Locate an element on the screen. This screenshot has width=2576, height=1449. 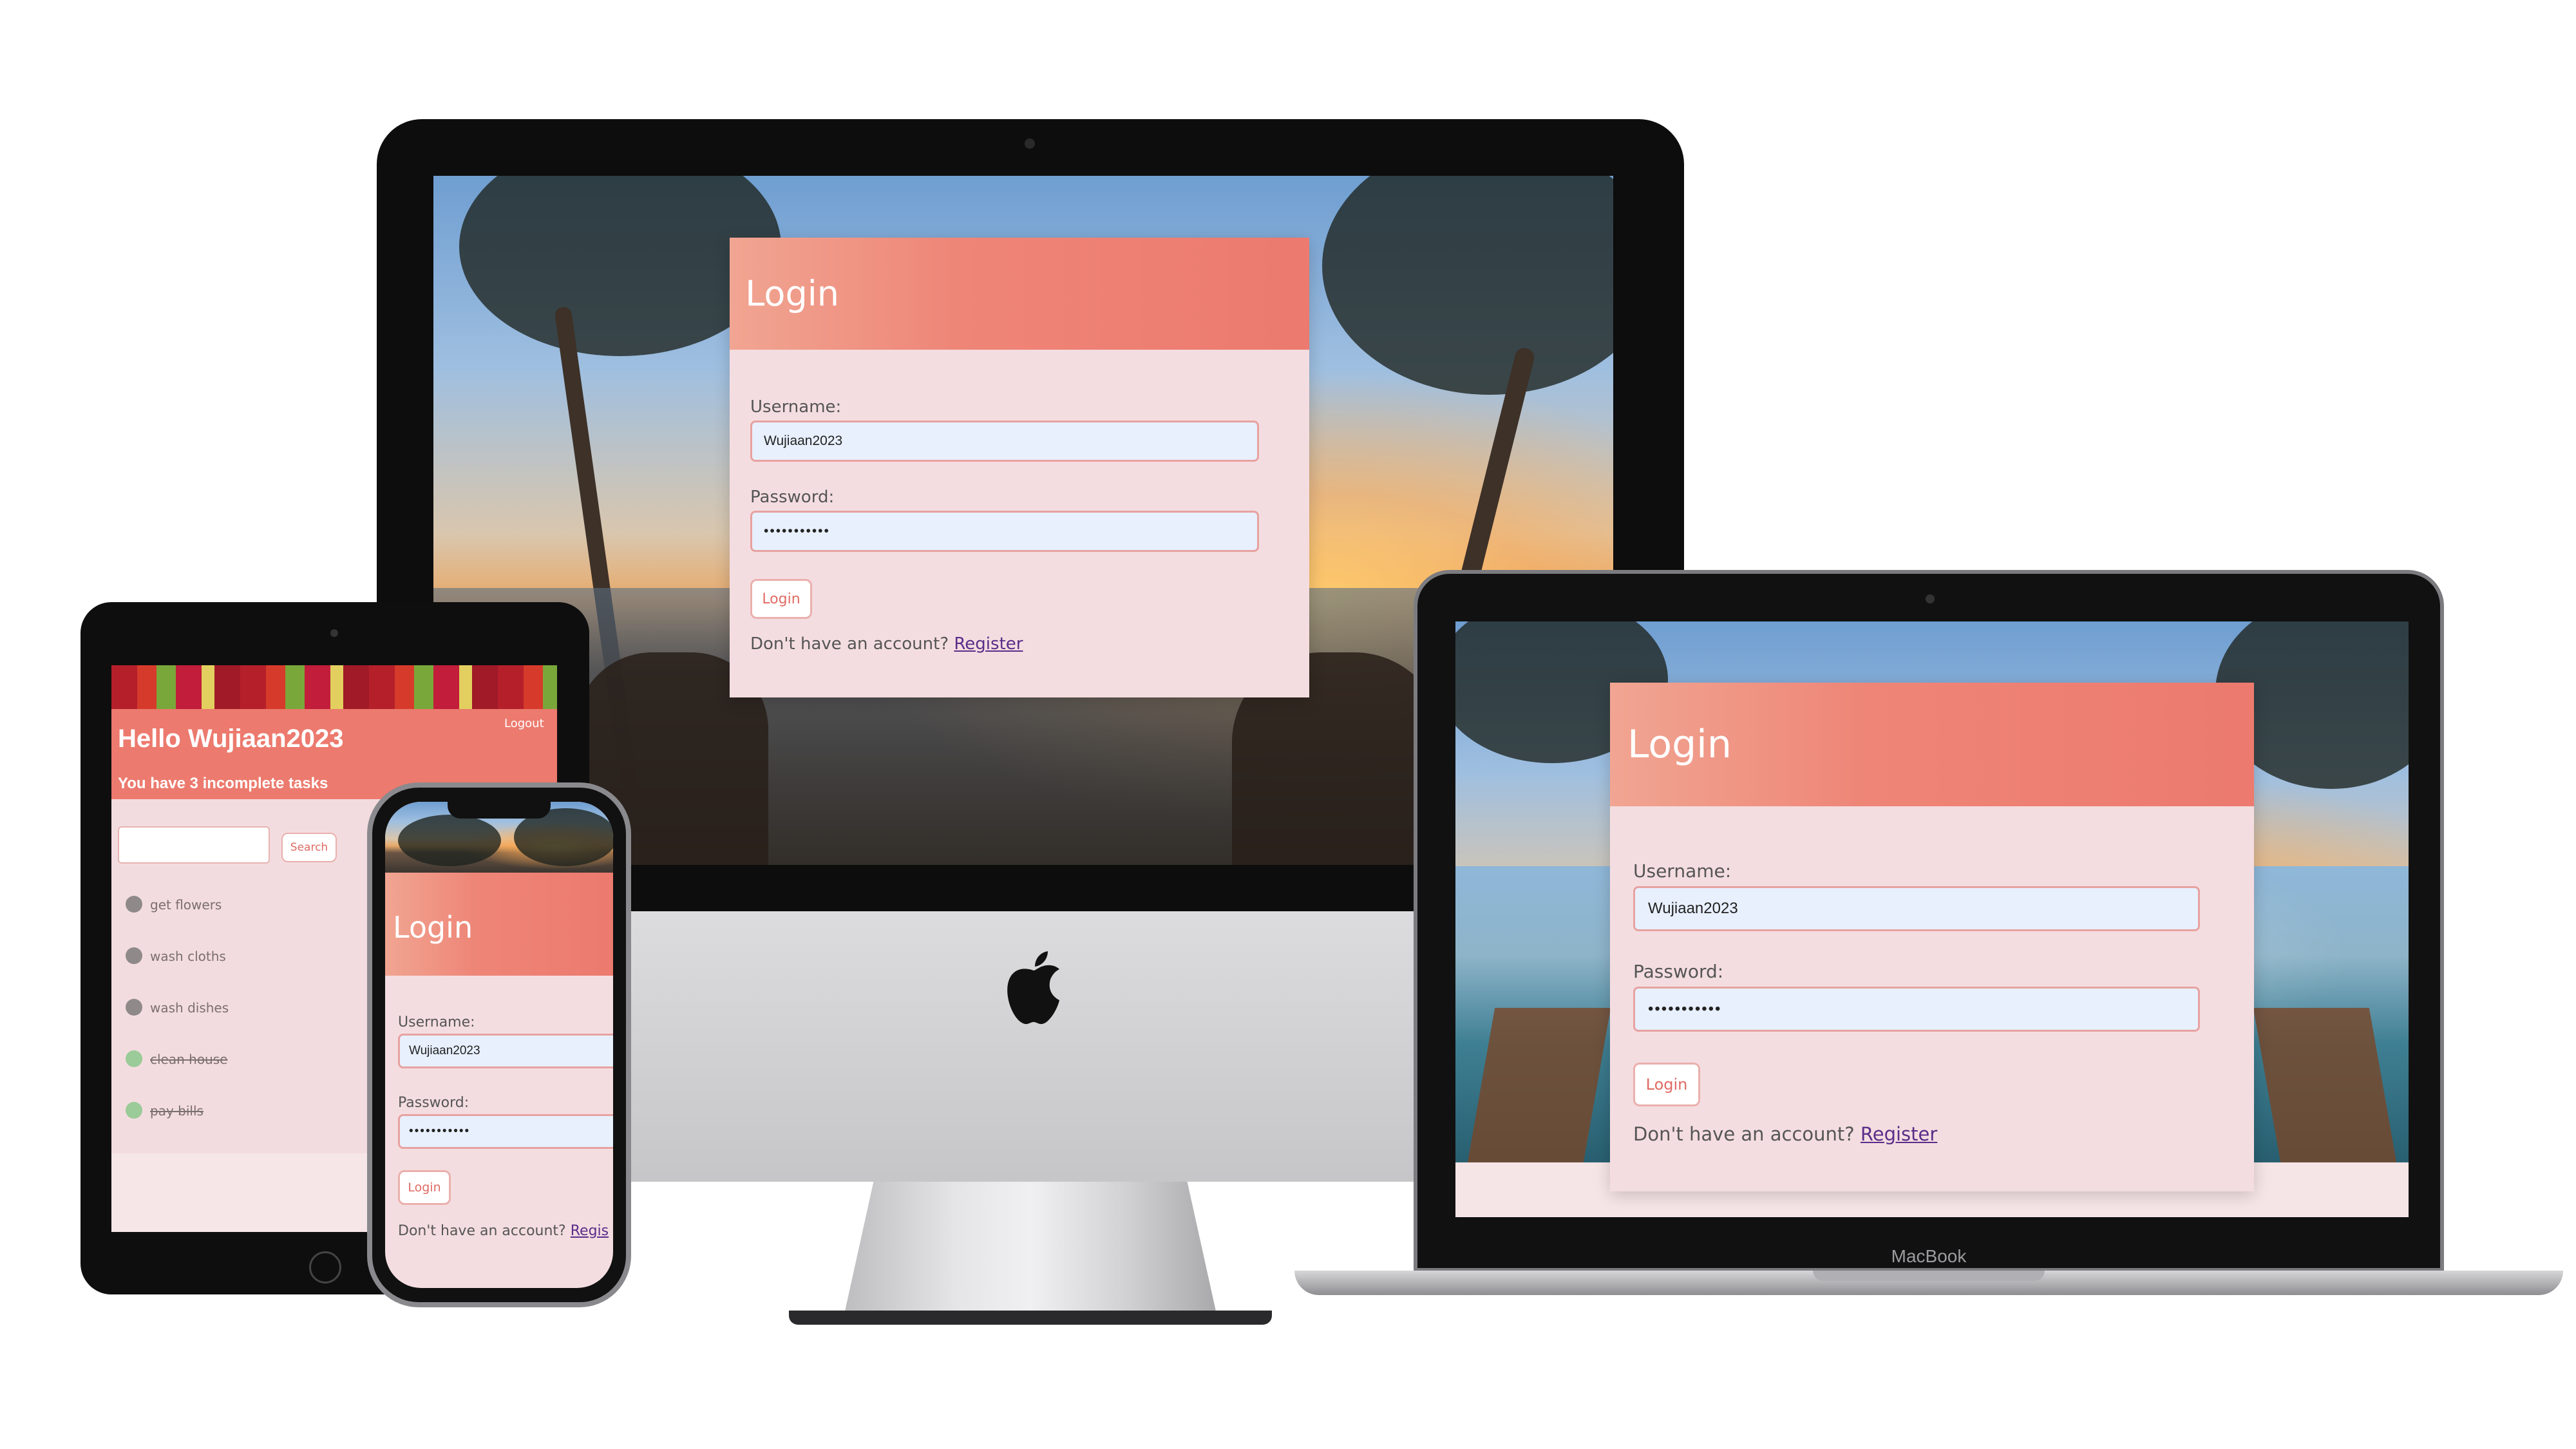
tablet-subtitle: You have 3 incomplete tasks is located at coordinates (223, 783).